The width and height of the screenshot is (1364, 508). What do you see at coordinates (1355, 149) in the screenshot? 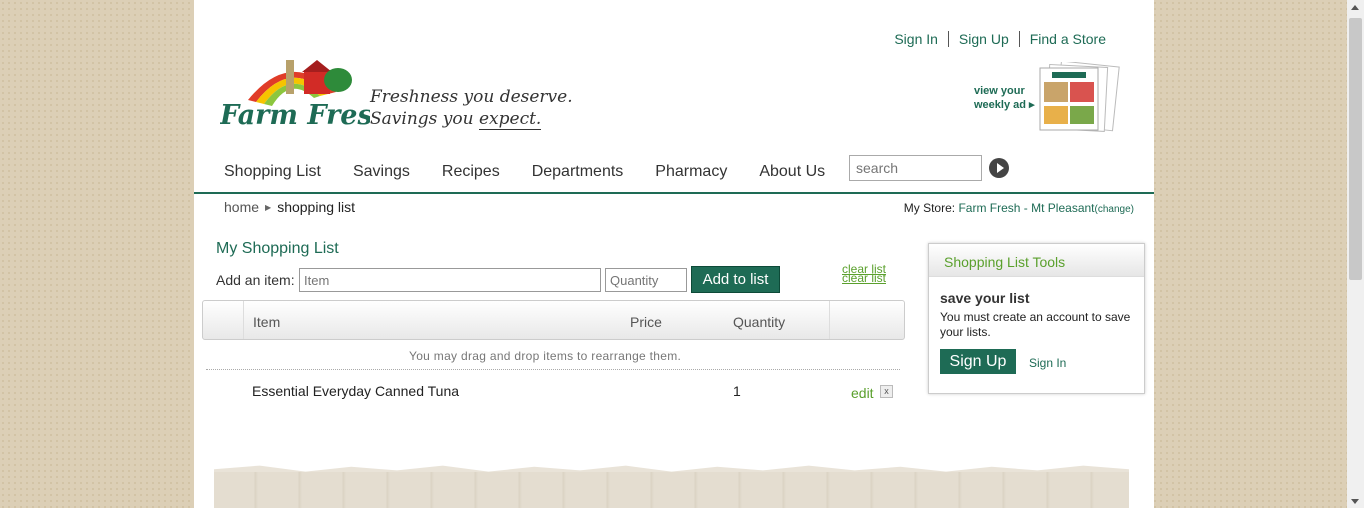
I see `scrollbar-thumb` at bounding box center [1355, 149].